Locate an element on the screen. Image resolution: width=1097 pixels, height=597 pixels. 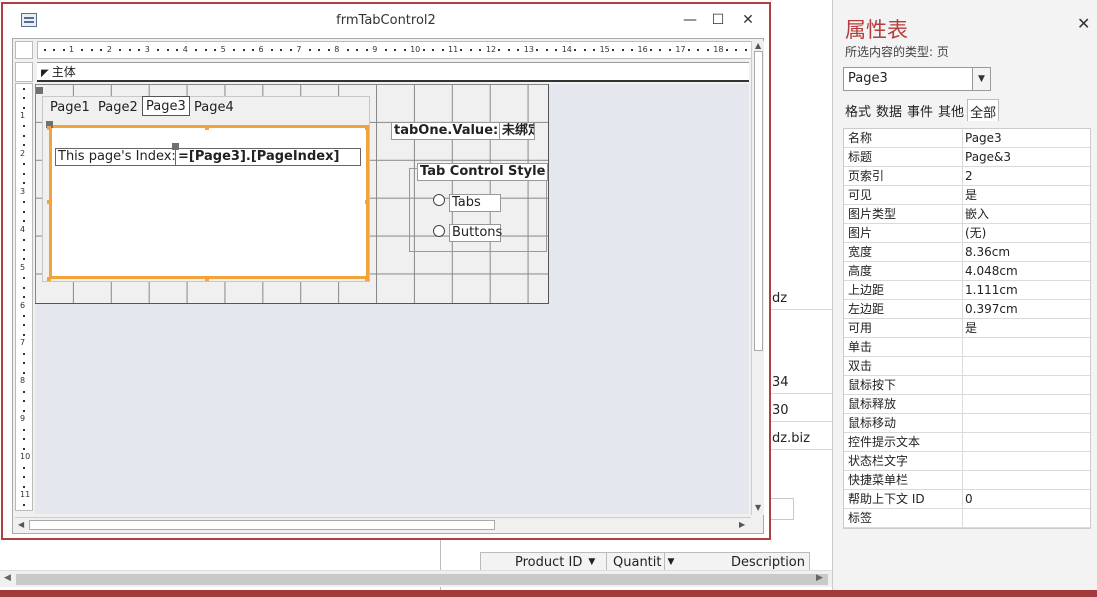
property-value: 1.111cm is located at coordinates (1026, 290).